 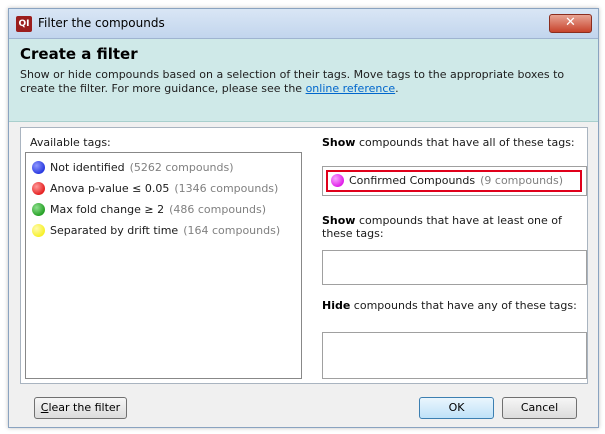 What do you see at coordinates (101, 23) in the screenshot?
I see `window-title: Filter the compounds` at bounding box center [101, 23].